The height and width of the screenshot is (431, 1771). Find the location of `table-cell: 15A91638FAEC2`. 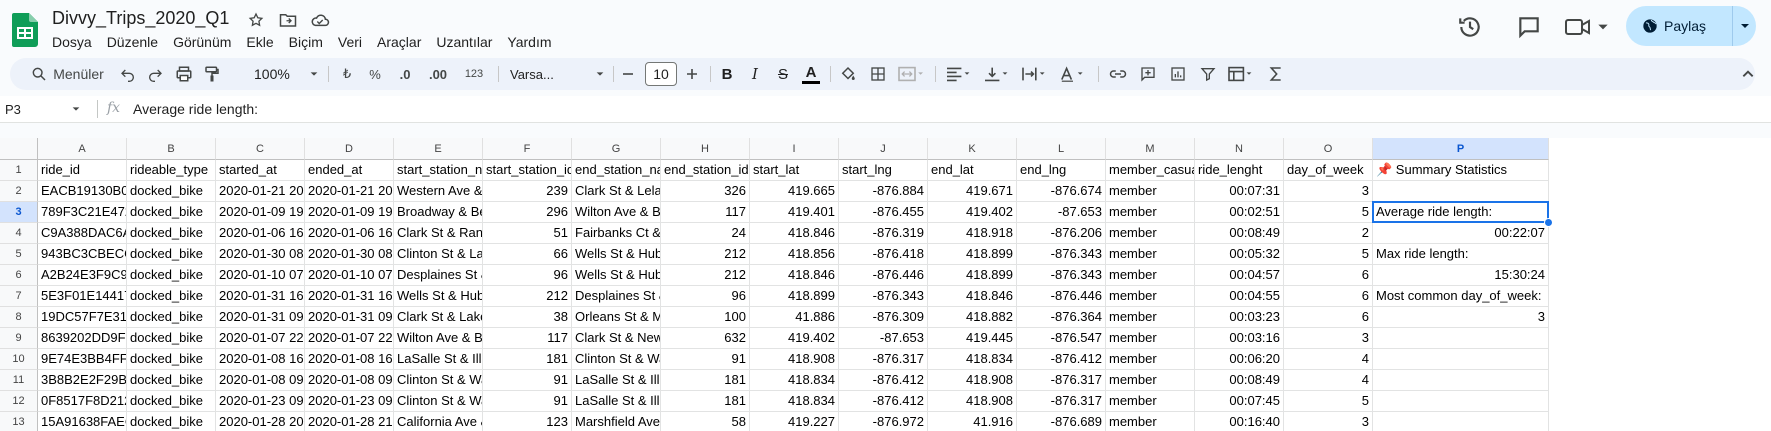

table-cell: 15A91638FAEC2 is located at coordinates (82, 421).